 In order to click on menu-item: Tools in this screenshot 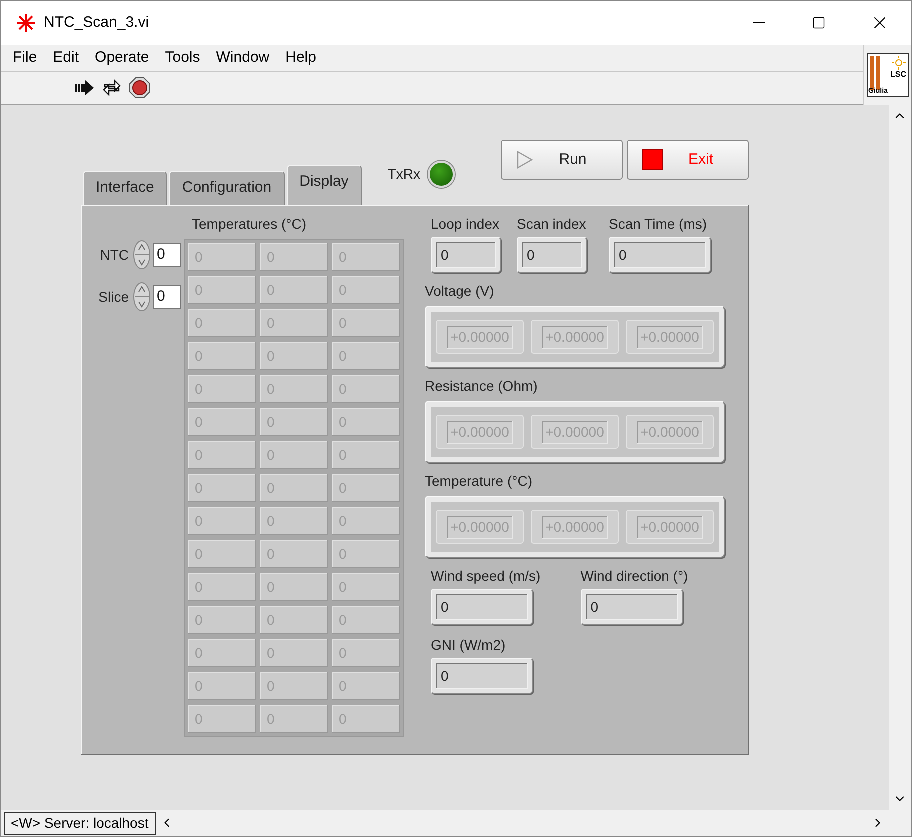, I will do `click(182, 58)`.